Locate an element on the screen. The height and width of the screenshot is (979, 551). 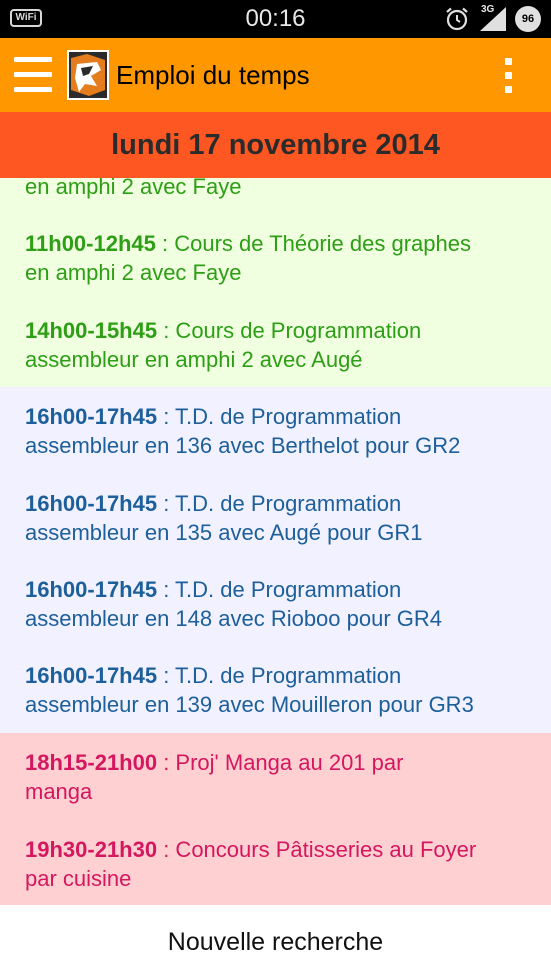
new-search-button: Nouvelle recherche is located at coordinates (275, 942).